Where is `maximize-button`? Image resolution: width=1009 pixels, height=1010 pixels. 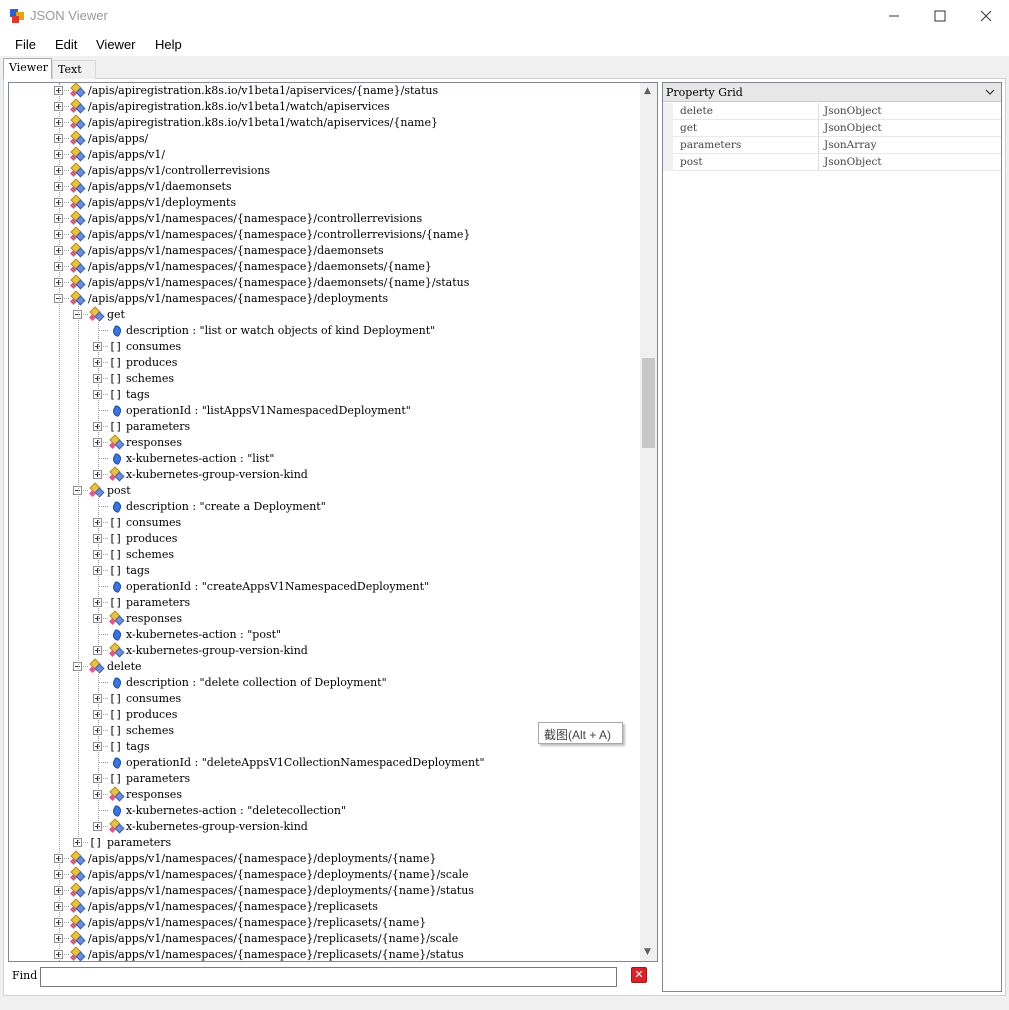 maximize-button is located at coordinates (940, 16).